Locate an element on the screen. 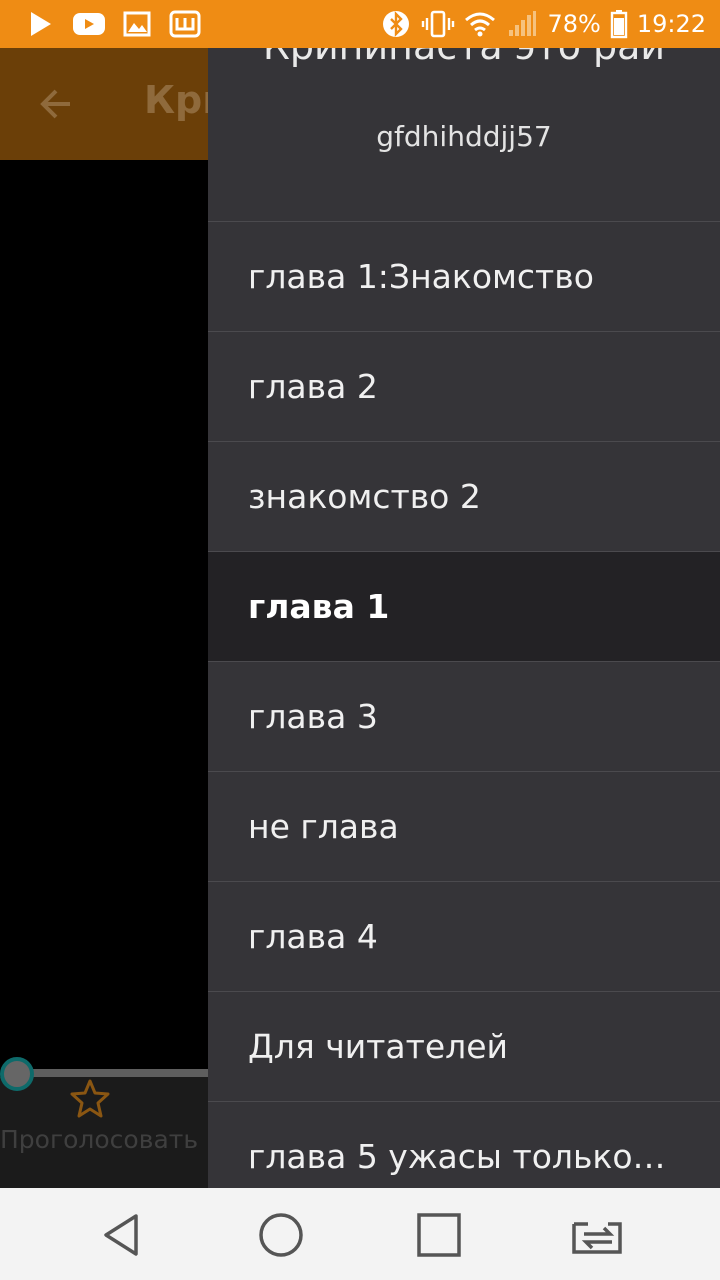 The width and height of the screenshot is (720, 1280). vibrate-icon is located at coordinates (438, 24).